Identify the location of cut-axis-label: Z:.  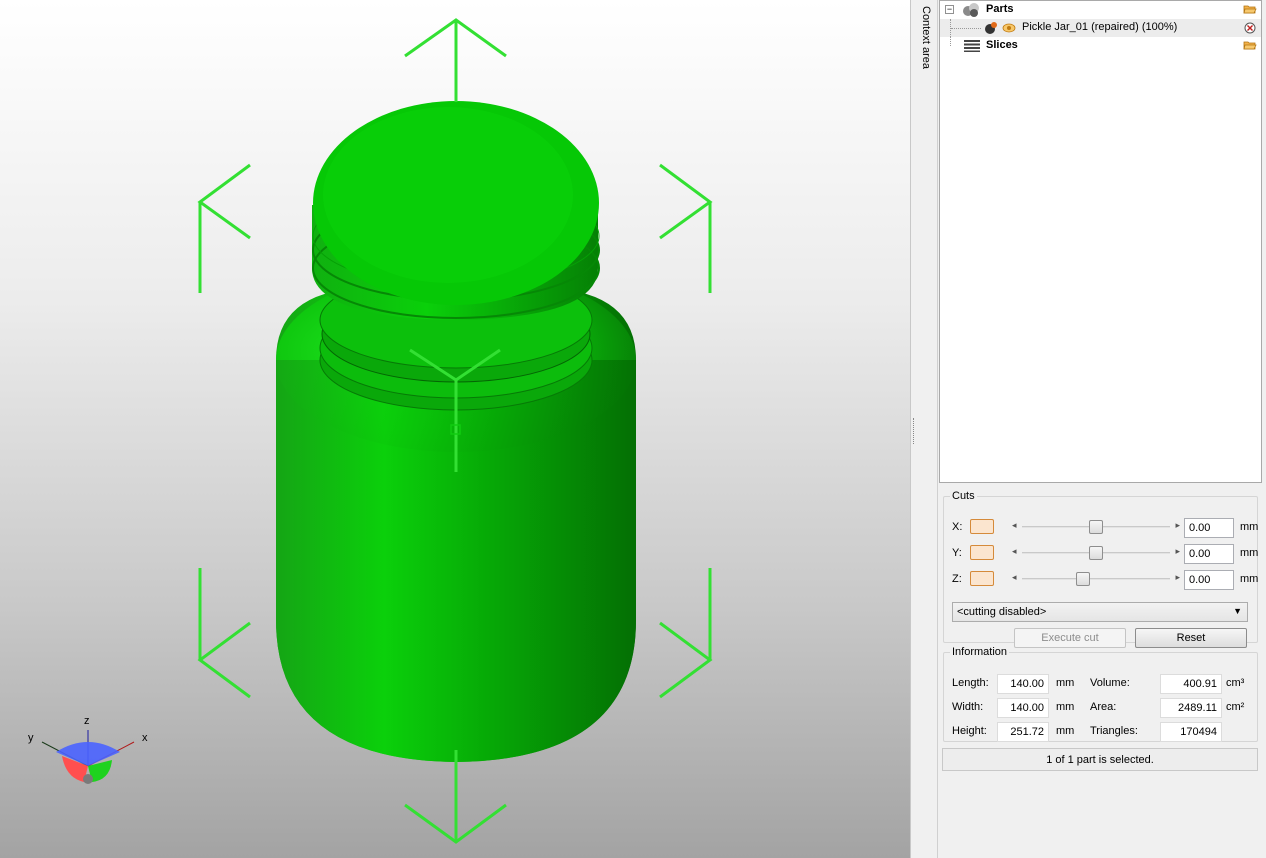
(957, 579).